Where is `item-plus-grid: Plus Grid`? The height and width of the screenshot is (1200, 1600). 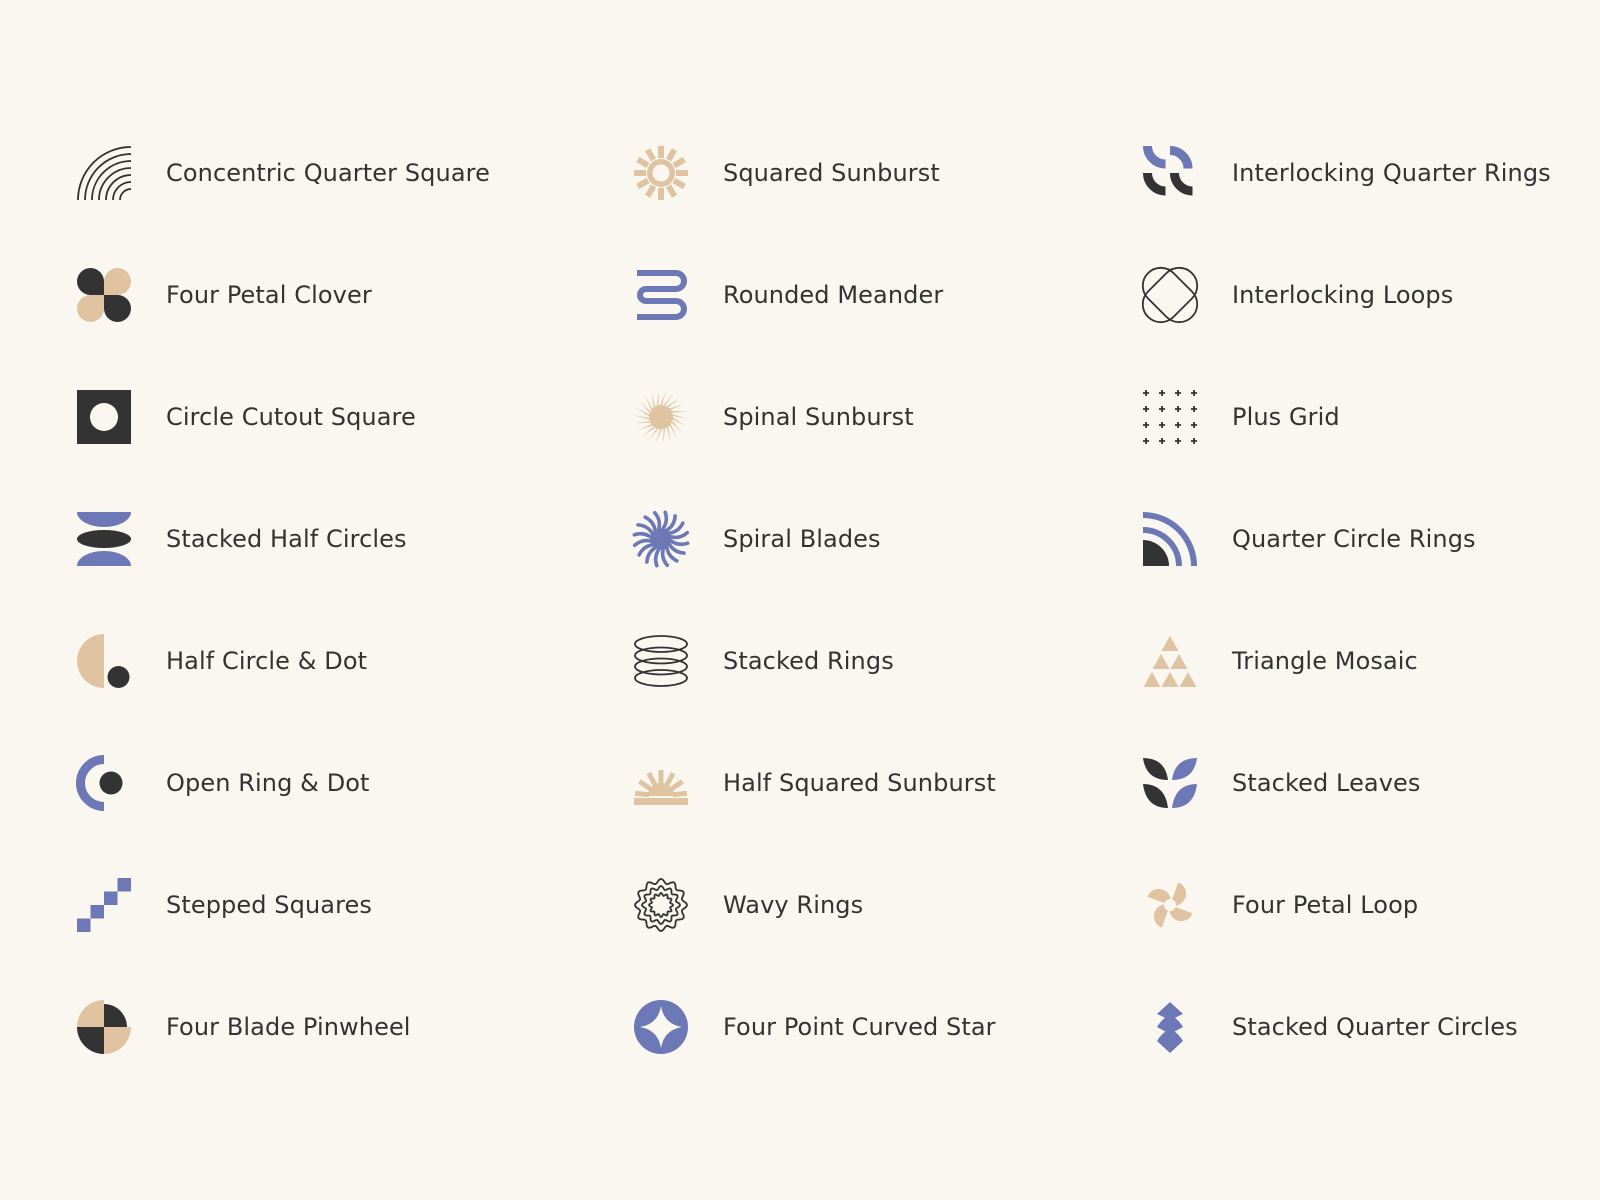 item-plus-grid: Plus Grid is located at coordinates (1241, 417).